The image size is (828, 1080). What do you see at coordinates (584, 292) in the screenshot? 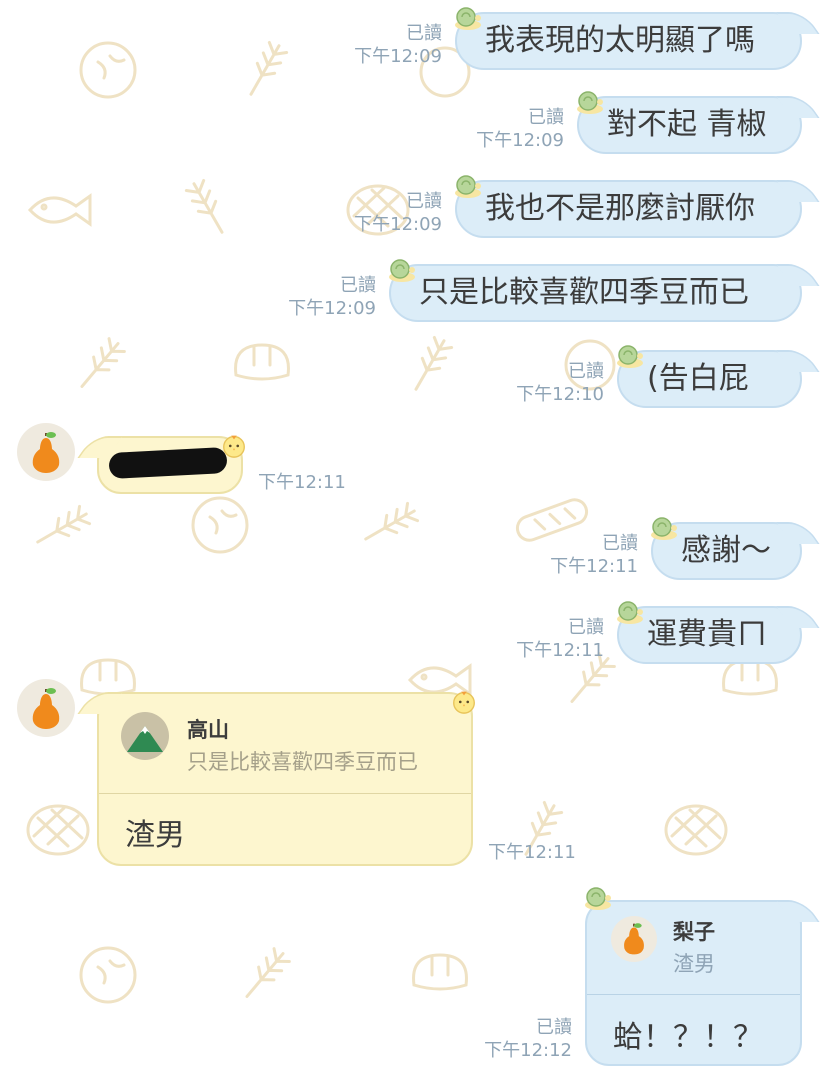
I see `message-text: 只是比較喜歡四季豆而已` at bounding box center [584, 292].